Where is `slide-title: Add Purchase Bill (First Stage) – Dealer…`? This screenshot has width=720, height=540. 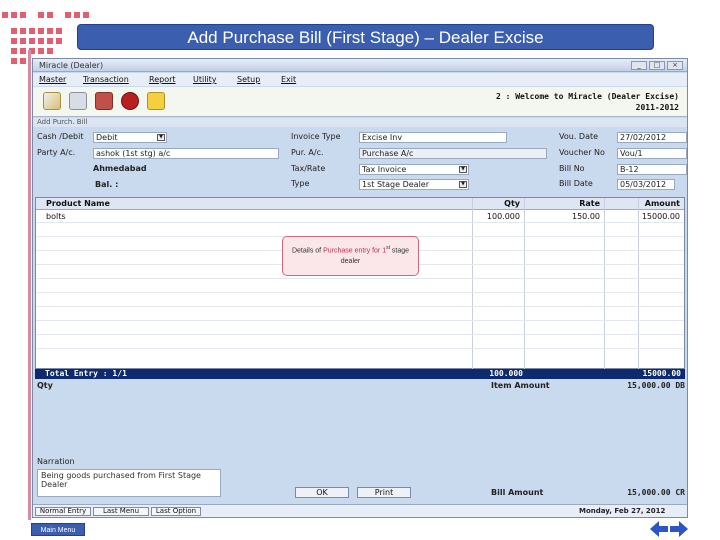 slide-title: Add Purchase Bill (First Stage) – Dealer… is located at coordinates (365, 37).